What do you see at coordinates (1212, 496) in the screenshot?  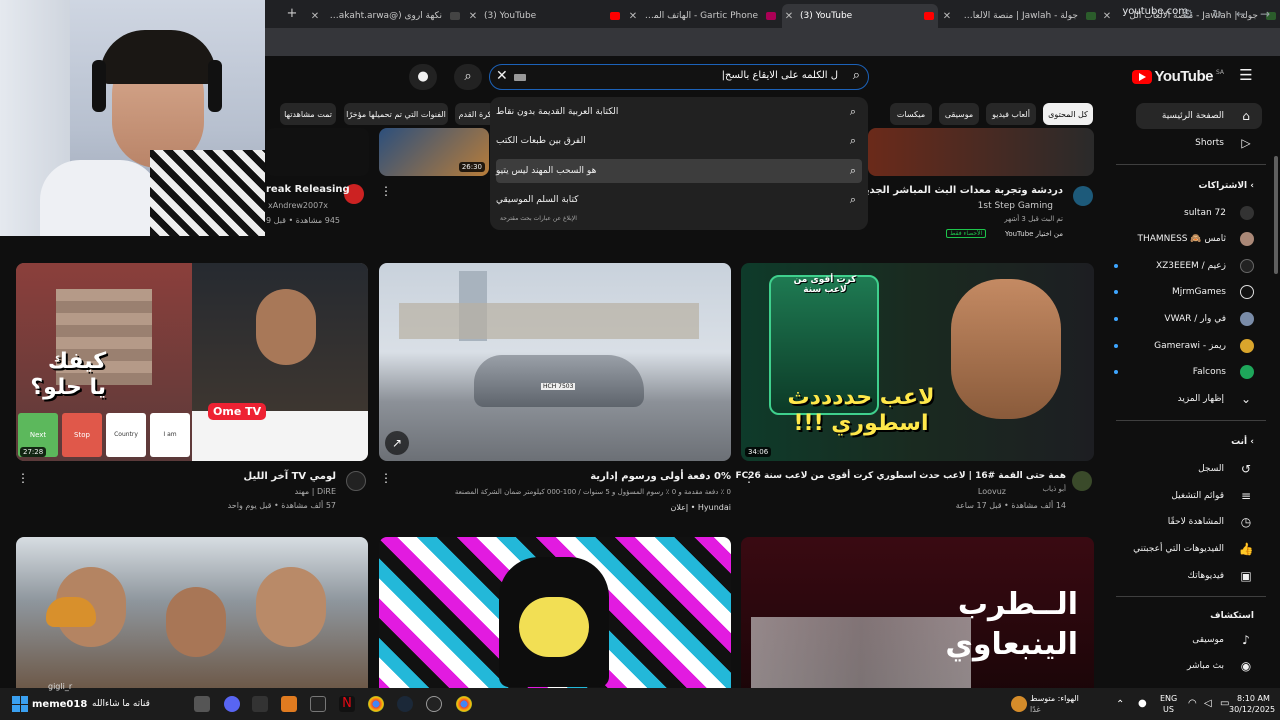 I see `sidebar-item-playlists: قوائم التشغيل ≡` at bounding box center [1212, 496].